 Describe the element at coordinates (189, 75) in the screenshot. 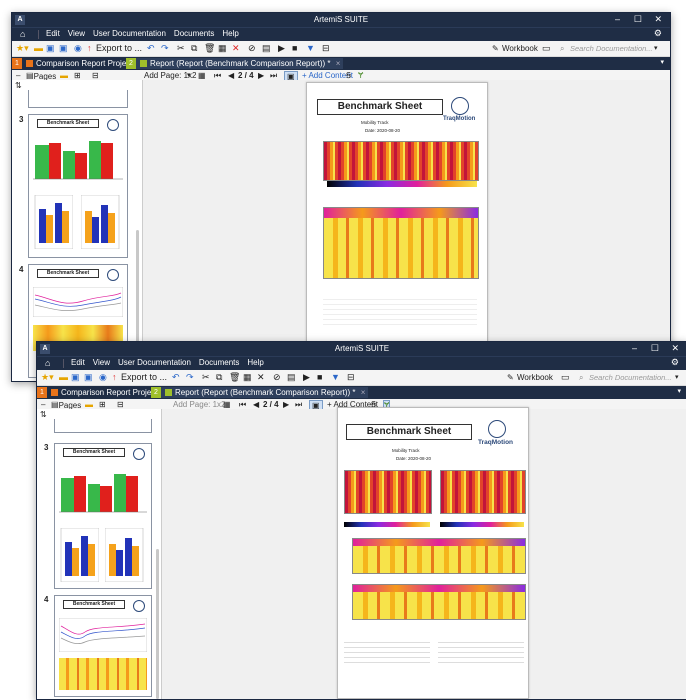

I see `add-page-chevron-icon: ▾` at that location.